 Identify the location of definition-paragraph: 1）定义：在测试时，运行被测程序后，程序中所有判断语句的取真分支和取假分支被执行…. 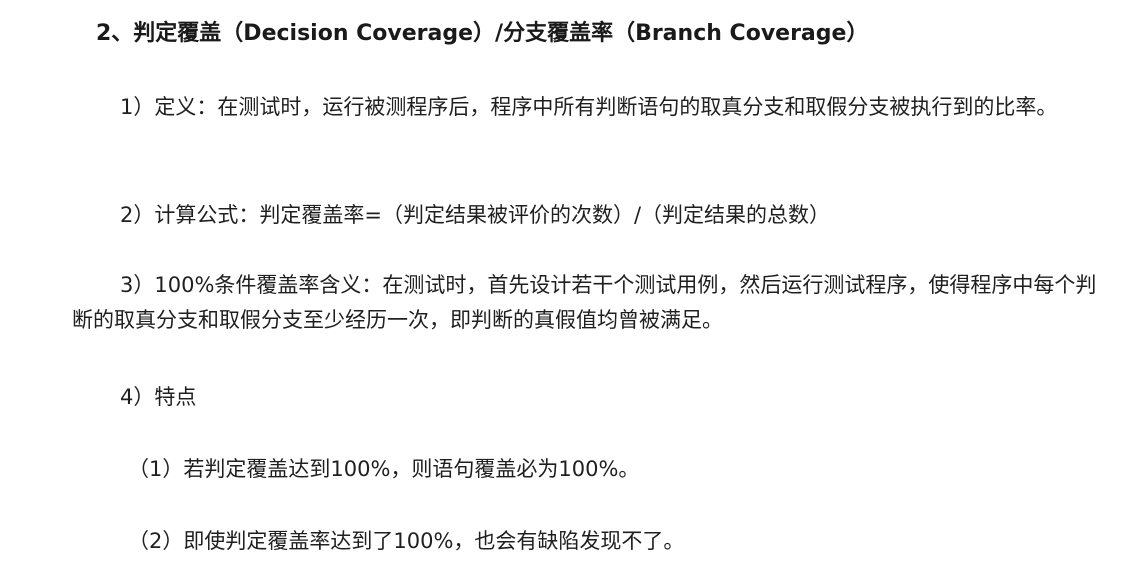
(589, 107).